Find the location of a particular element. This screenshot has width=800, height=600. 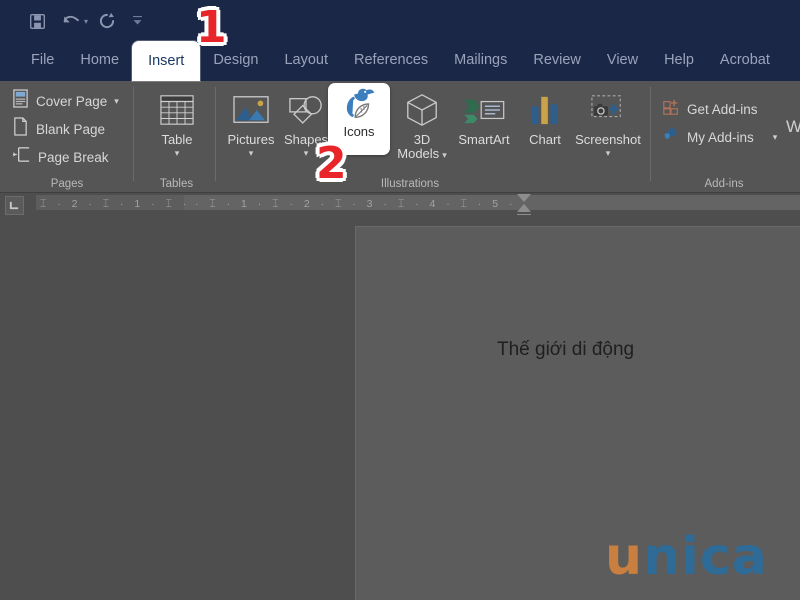

page-break-button: Page Break is located at coordinates (67, 157).